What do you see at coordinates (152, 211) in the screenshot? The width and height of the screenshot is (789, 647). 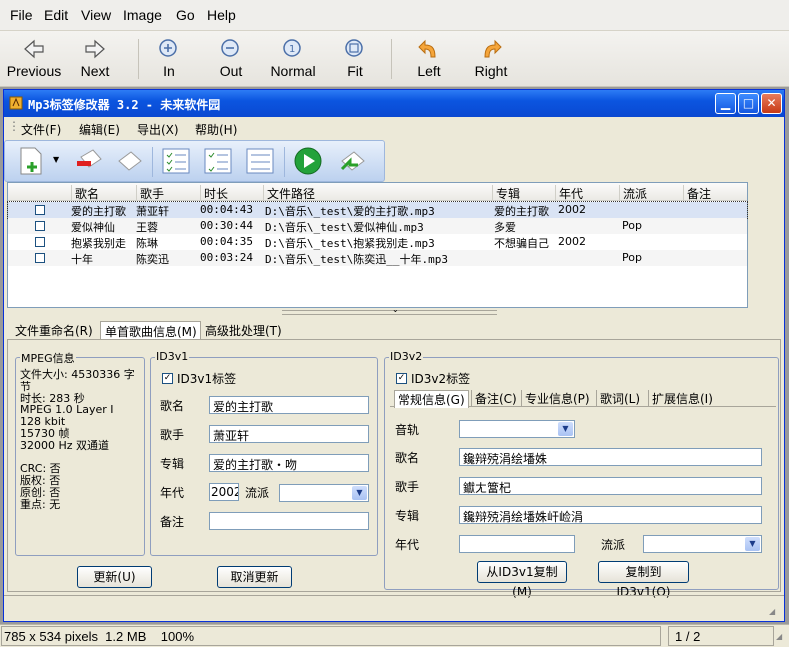 I see `row-artist: 萧亚轩` at bounding box center [152, 211].